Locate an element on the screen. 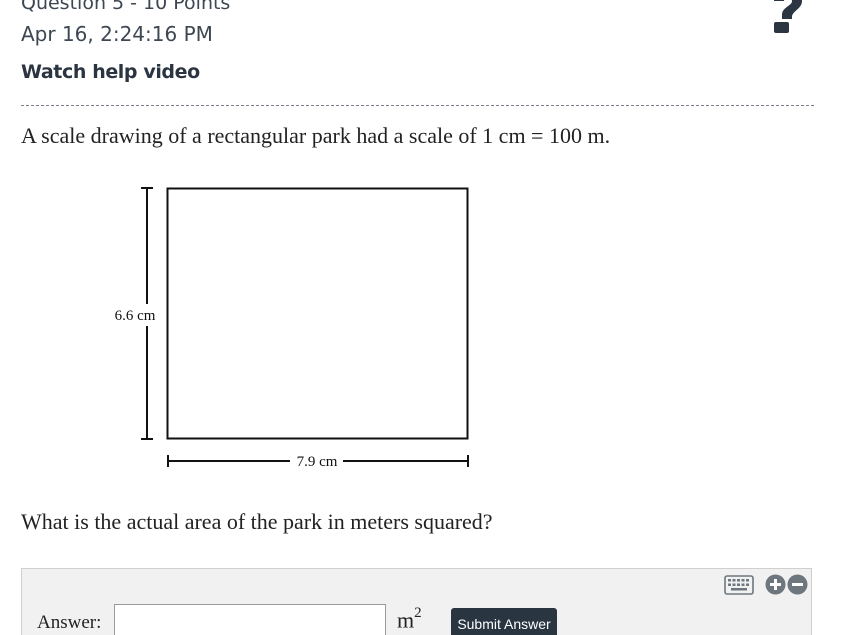  answer-unit: m2 is located at coordinates (409, 619).